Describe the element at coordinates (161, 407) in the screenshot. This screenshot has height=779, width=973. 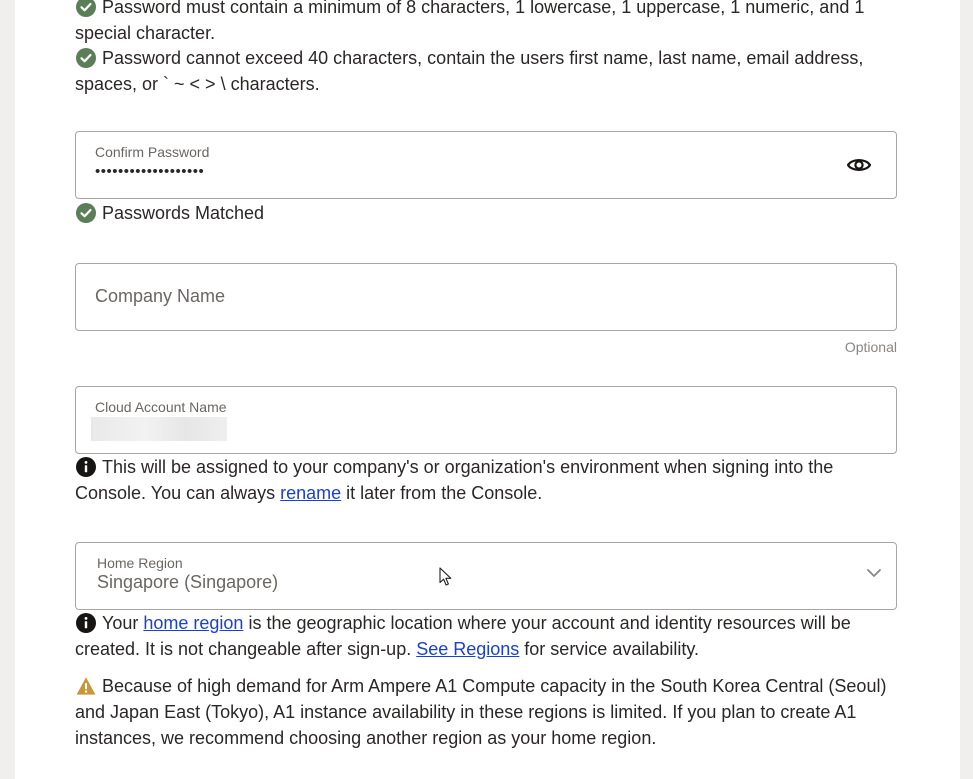
I see `cloud-account-name-label: Cloud Account Name` at that location.